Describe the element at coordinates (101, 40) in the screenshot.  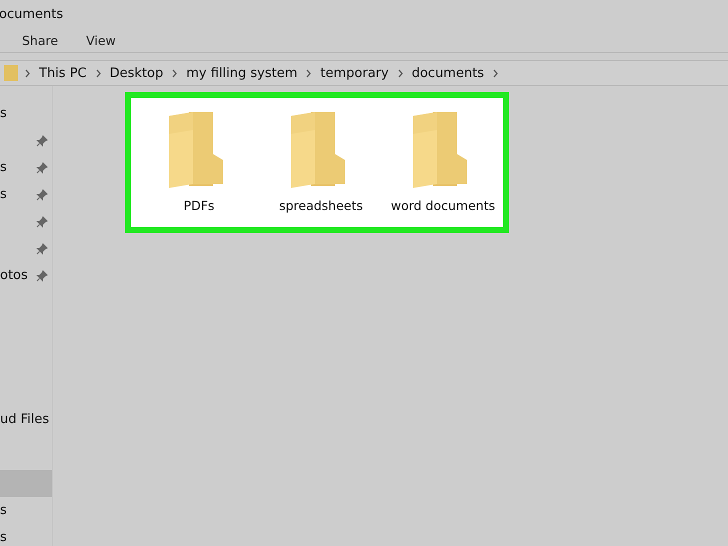
I see `ribbon-tab: View` at that location.